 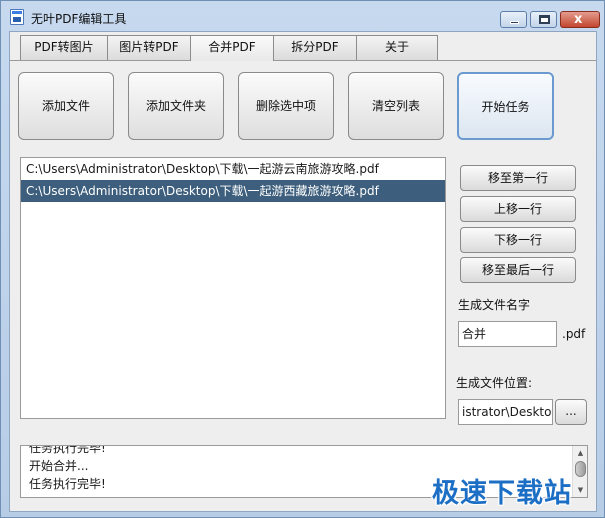 I want to click on close-icon: x, so click(x=578, y=19).